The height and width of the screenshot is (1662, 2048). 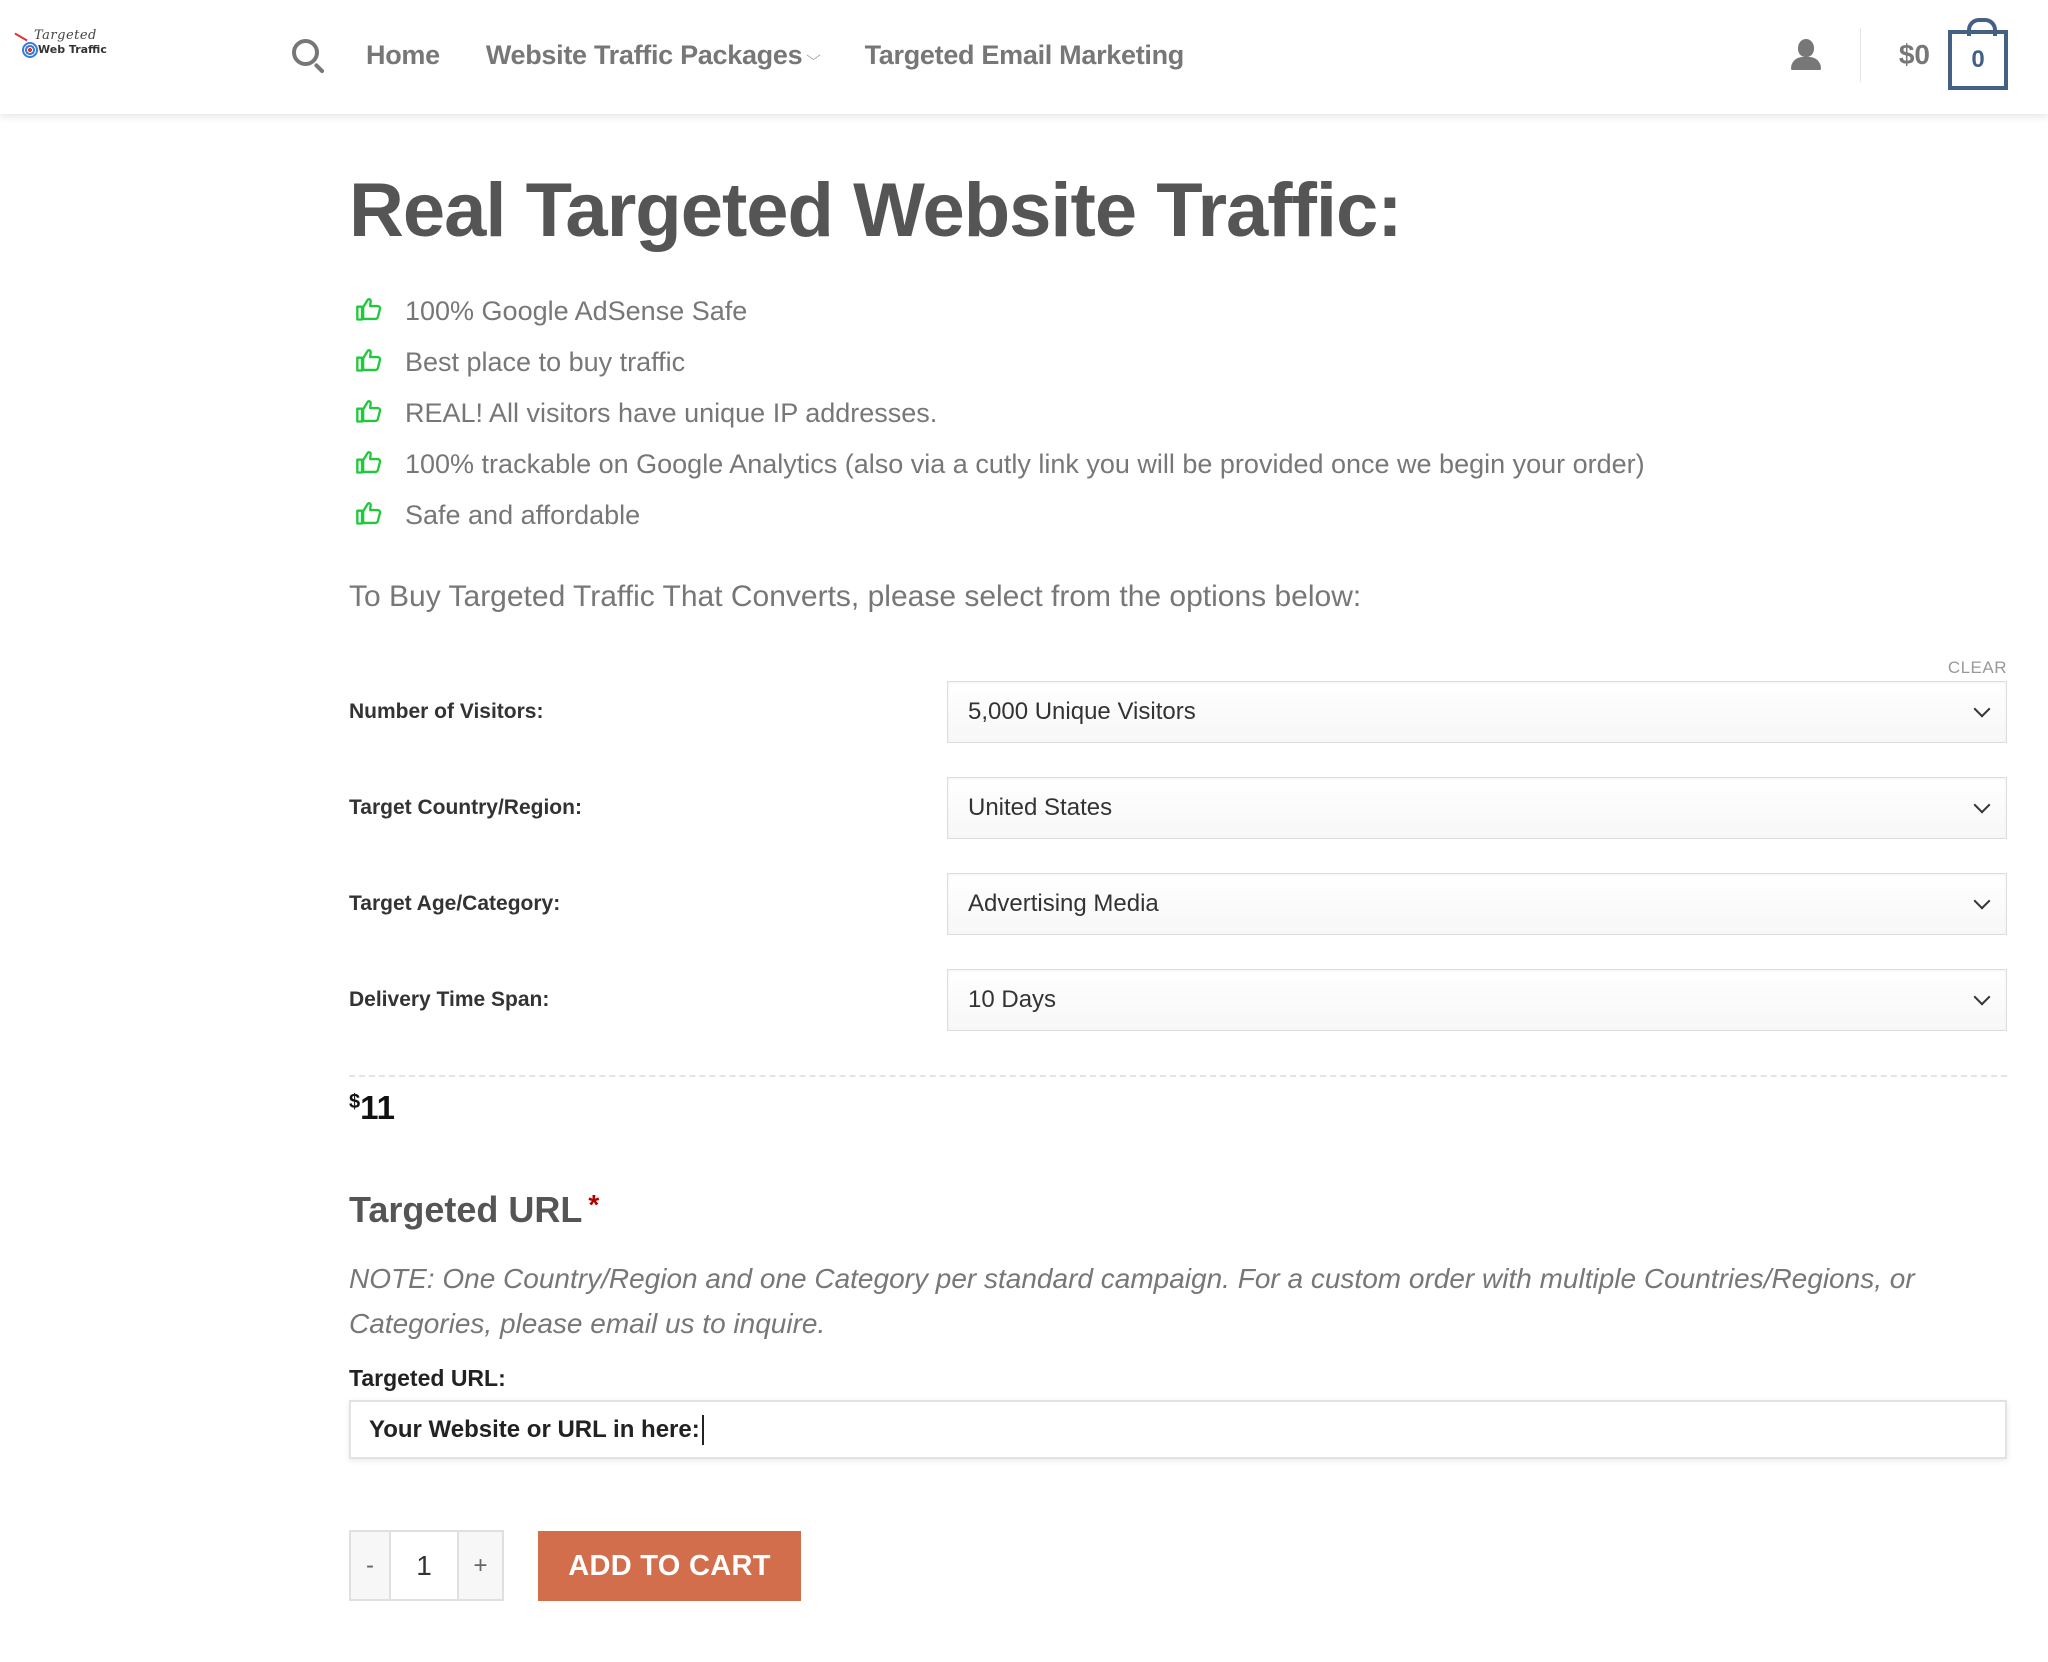 I want to click on nav-home-label: Home, so click(x=403, y=54).